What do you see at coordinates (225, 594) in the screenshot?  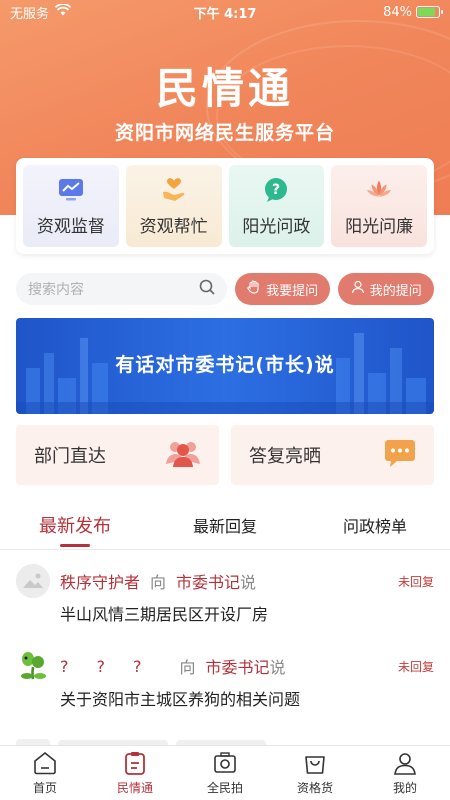 I see `list-item: 秩序守护者 向 市委书记 说 未回复 半山风情三期居民区开设厂房` at bounding box center [225, 594].